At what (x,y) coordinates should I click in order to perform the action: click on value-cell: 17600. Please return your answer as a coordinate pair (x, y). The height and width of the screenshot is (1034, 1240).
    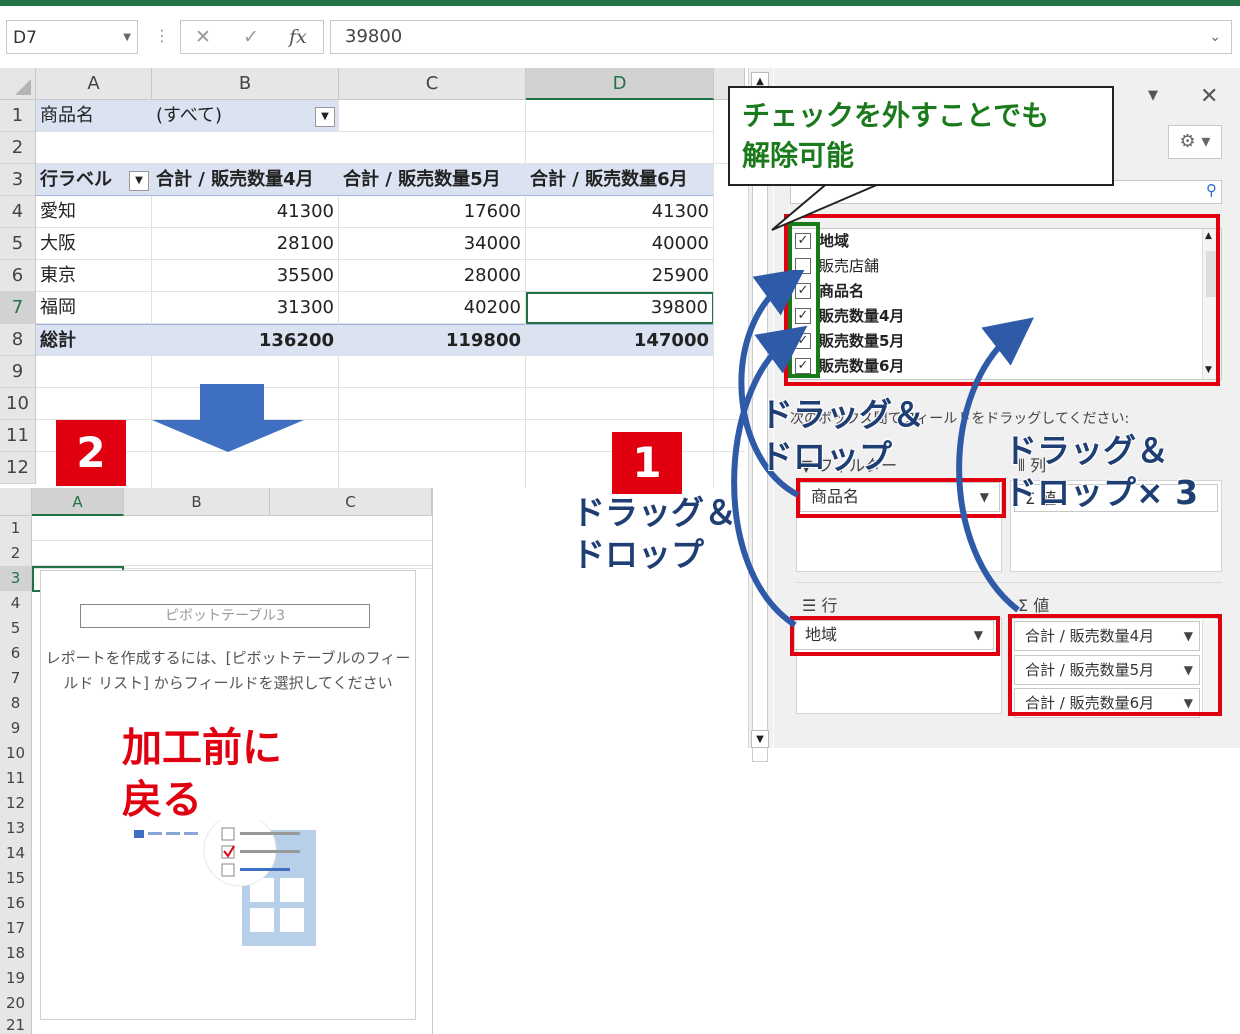
    Looking at the image, I should click on (432, 212).